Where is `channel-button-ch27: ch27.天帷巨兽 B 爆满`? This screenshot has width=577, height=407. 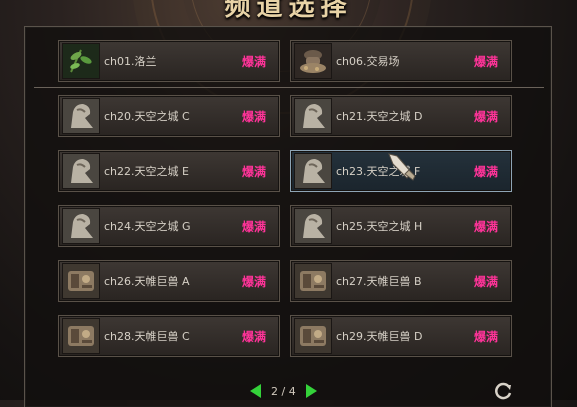
channel-button-ch27: ch27.天帷巨兽 B 爆满 is located at coordinates (401, 281).